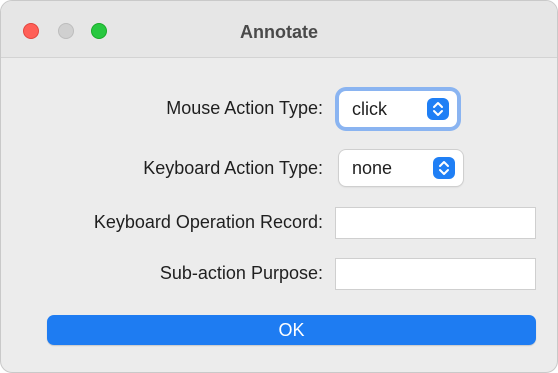 This screenshot has height=373, width=558. What do you see at coordinates (398, 109) in the screenshot?
I see `mouse-action-type-select: click` at bounding box center [398, 109].